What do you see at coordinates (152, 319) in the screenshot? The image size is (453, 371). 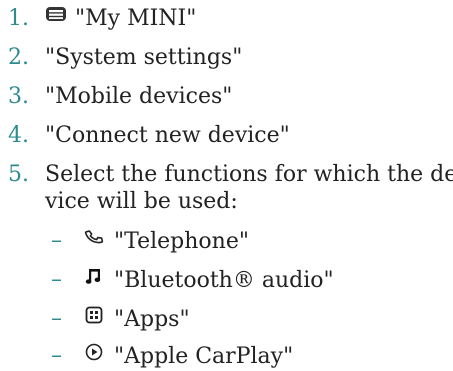 I see `function-label: "Apps"` at bounding box center [152, 319].